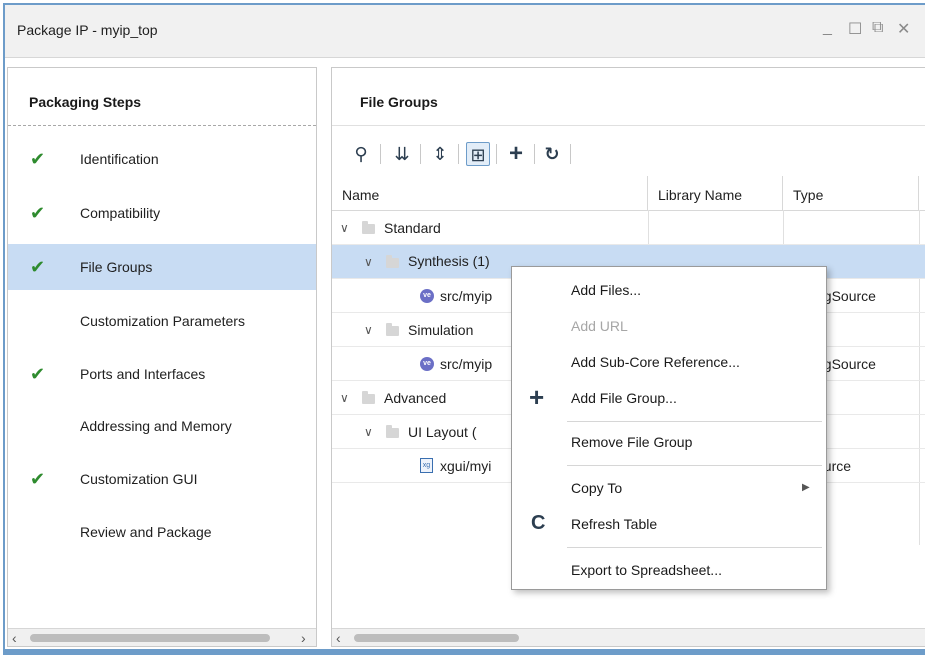 Image resolution: width=925 pixels, height=657 pixels. I want to click on row-name: Standard, so click(412, 228).